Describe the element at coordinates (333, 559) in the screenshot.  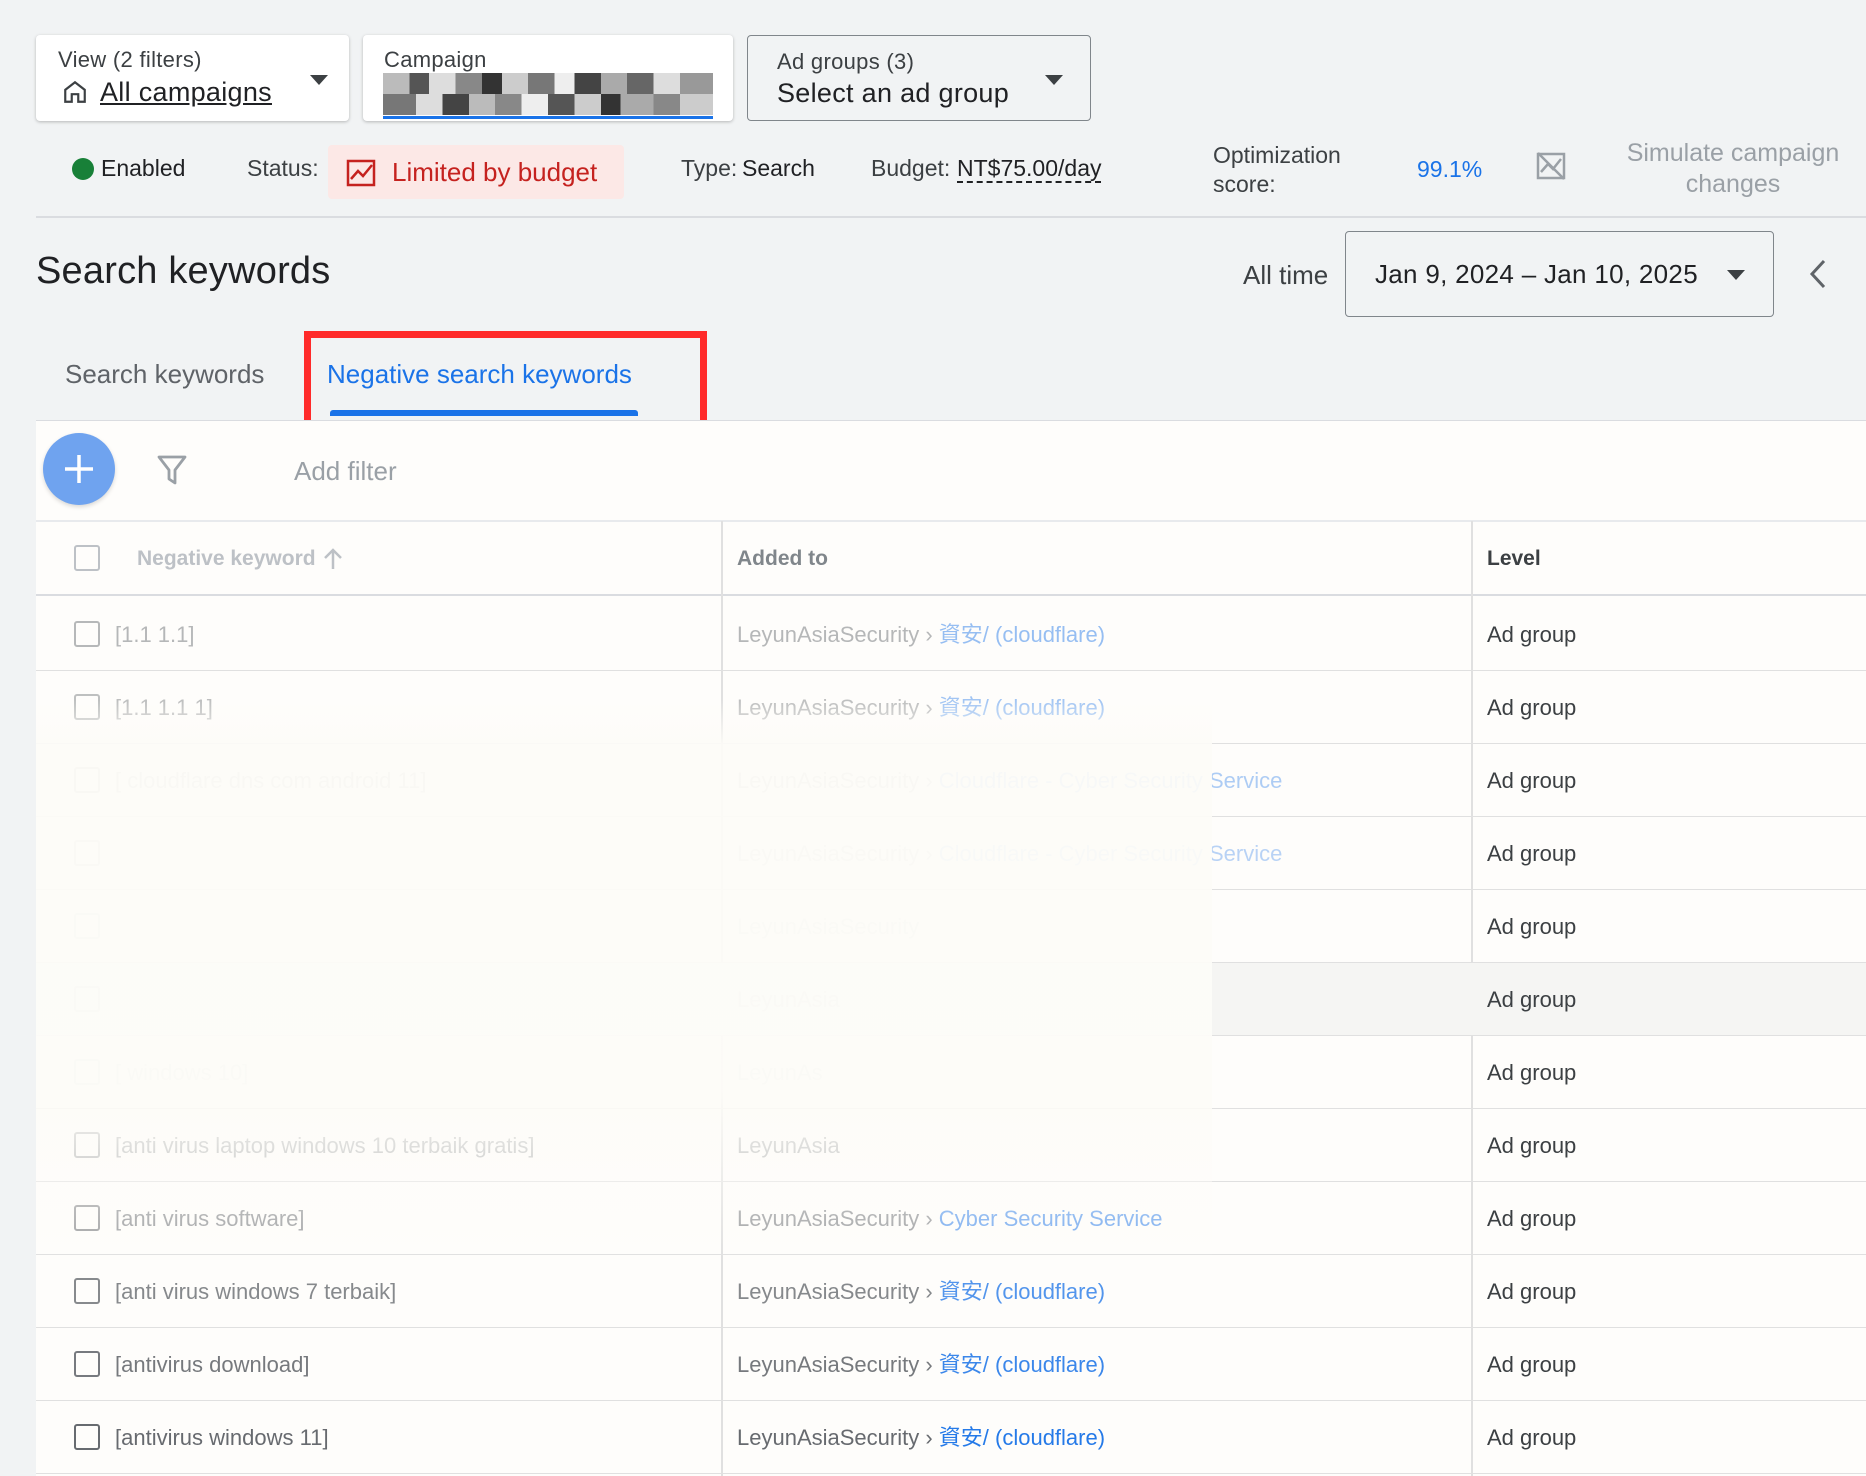
I see `arrow-up-icon` at that location.